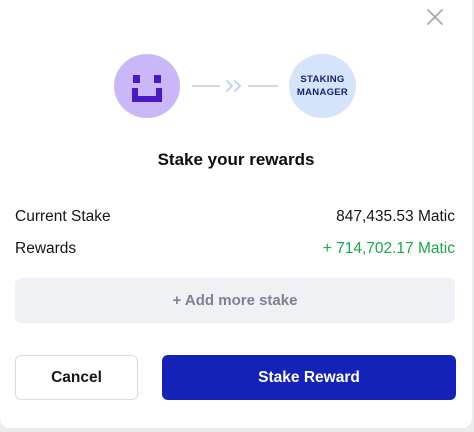 The width and height of the screenshot is (474, 432). I want to click on add-more-stake-button: + Add more stake, so click(235, 300).